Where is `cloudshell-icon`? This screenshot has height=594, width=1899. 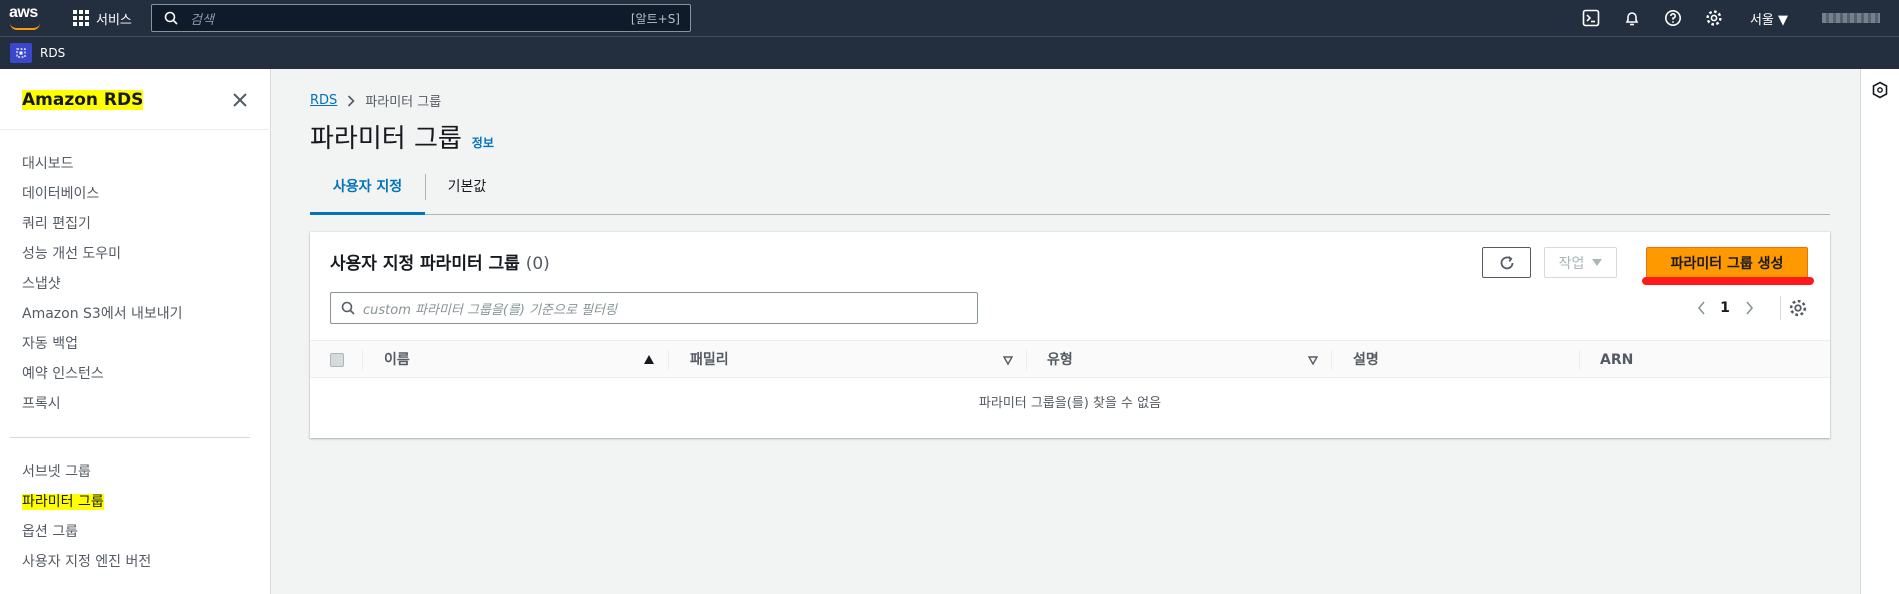
cloudshell-icon is located at coordinates (1591, 18).